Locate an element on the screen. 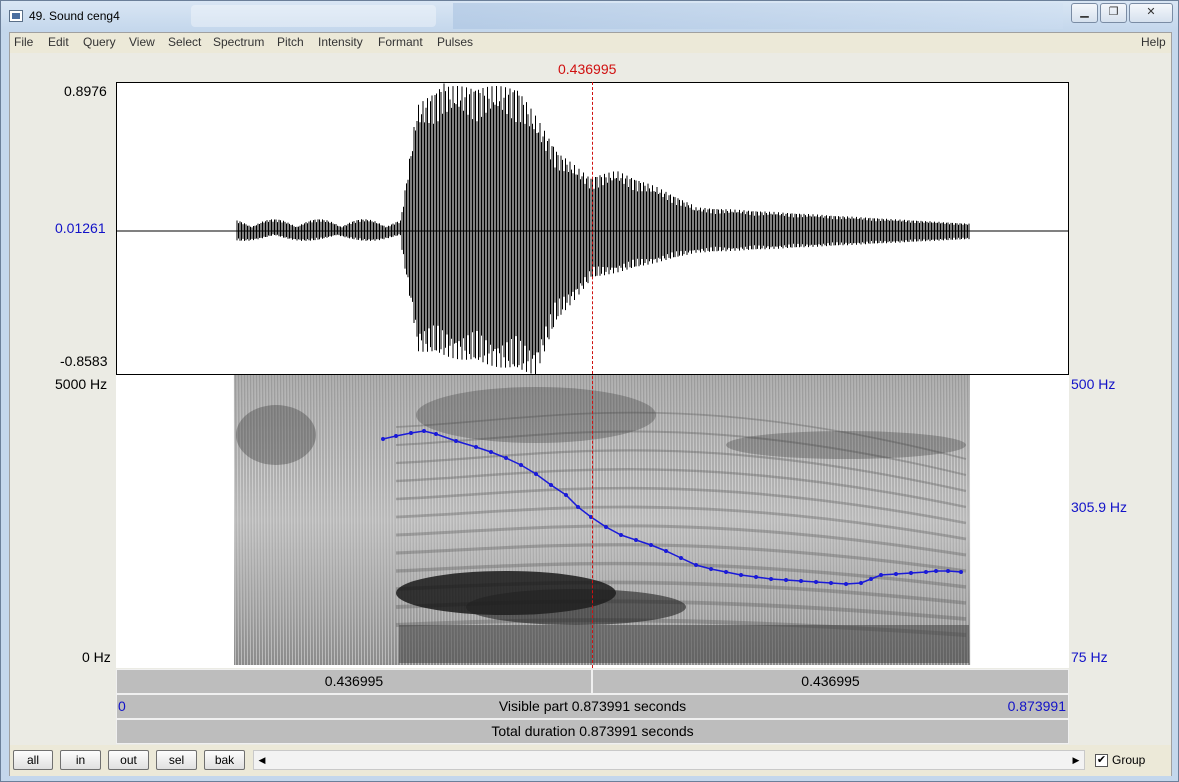 This screenshot has height=782, width=1179. menu-file: File is located at coordinates (23, 42).